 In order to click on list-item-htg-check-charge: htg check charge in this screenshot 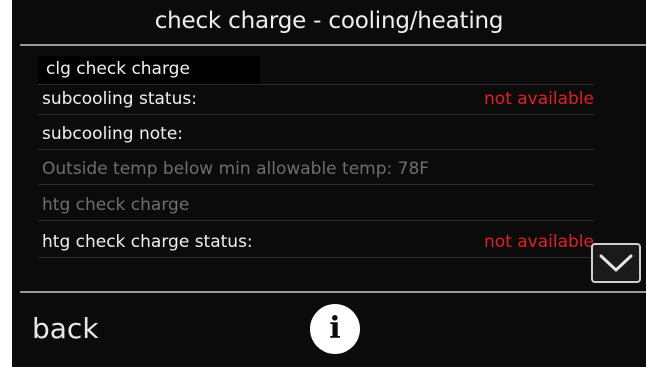, I will do `click(316, 206)`.